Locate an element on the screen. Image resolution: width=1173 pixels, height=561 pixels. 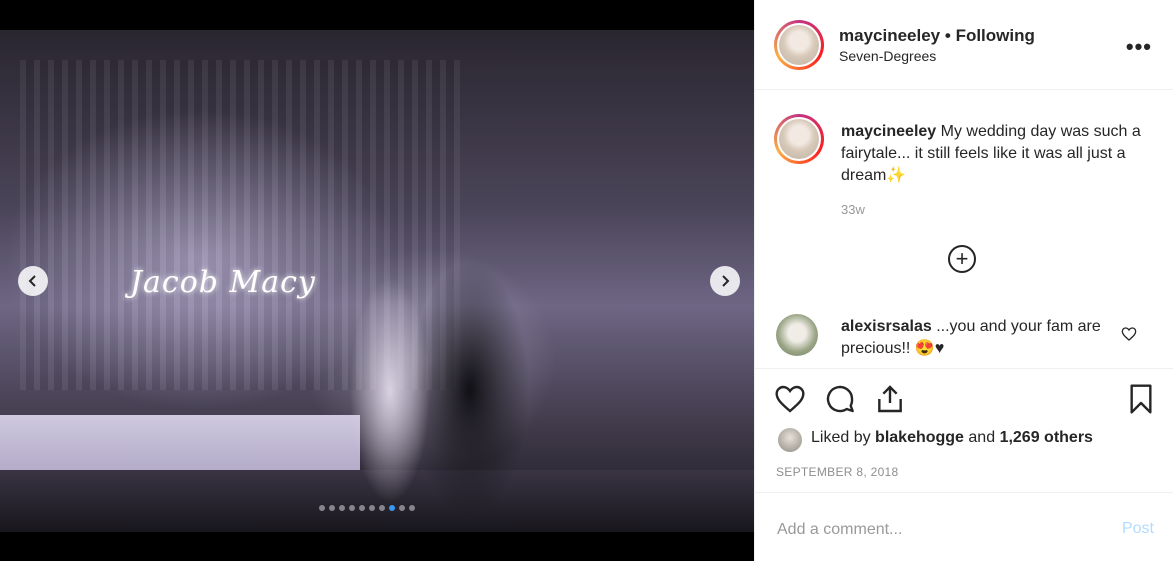
carousel-indicator is located at coordinates (367, 508).